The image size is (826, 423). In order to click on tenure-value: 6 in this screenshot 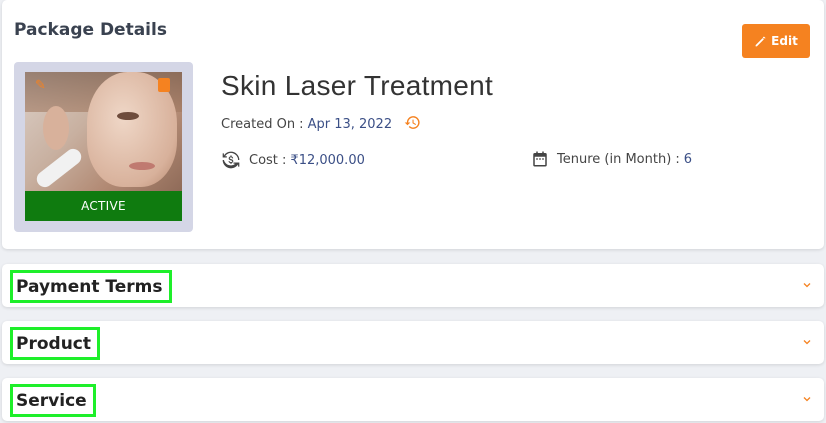, I will do `click(688, 159)`.